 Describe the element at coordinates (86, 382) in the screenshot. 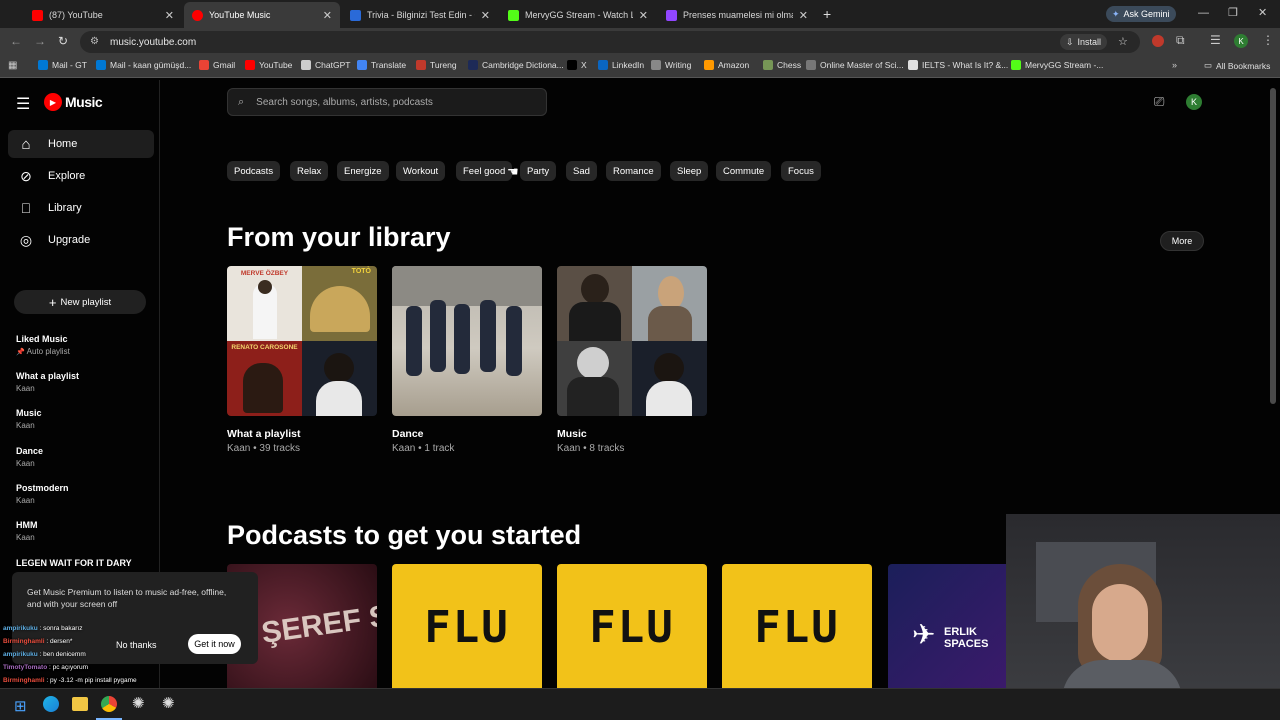

I see `sidebar-playlist-what: What a playlist Kaan` at that location.